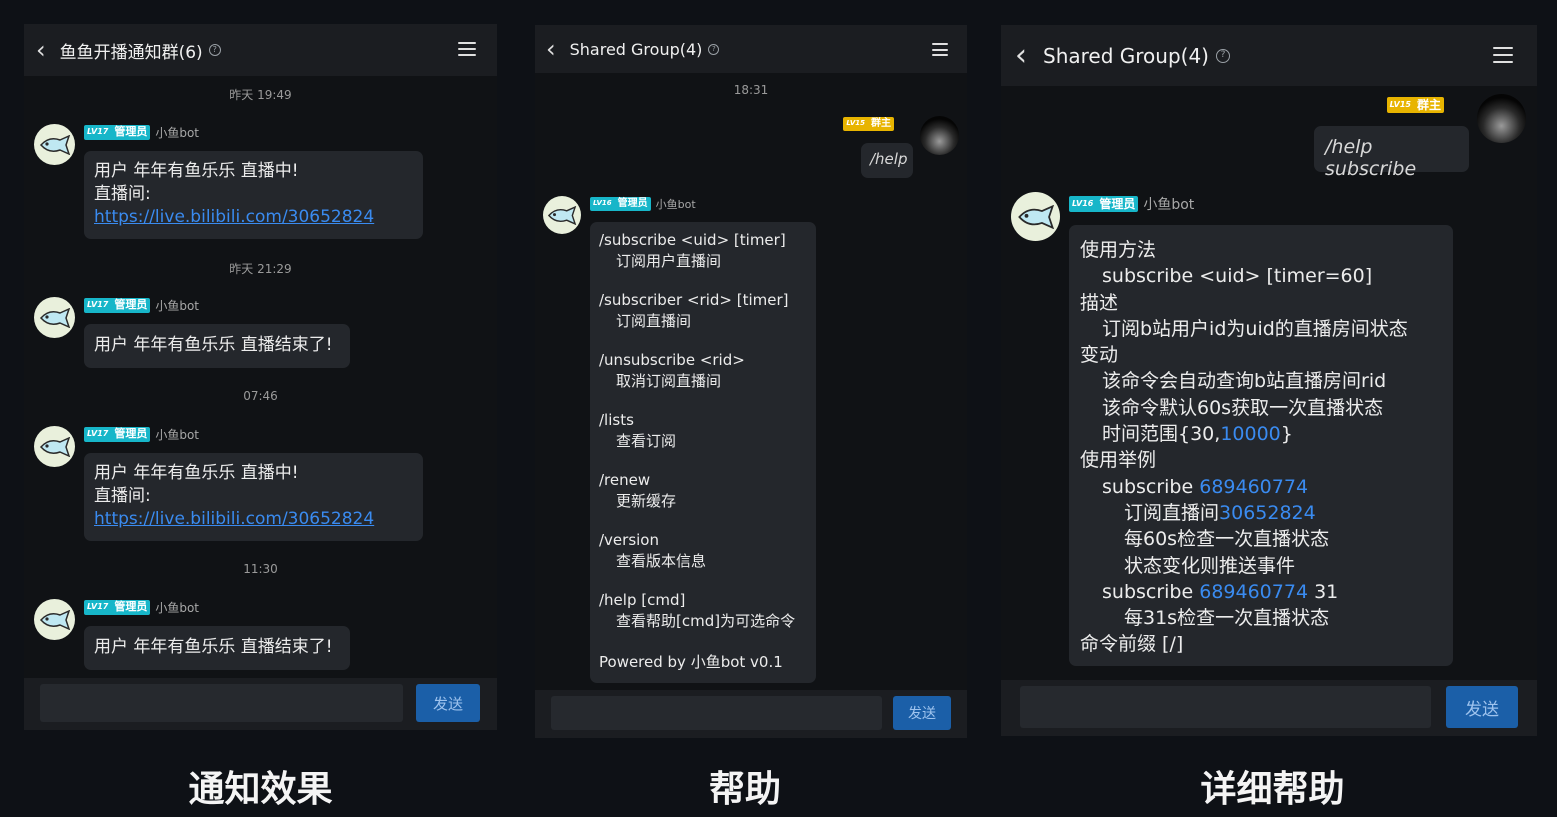 Image resolution: width=1557 pixels, height=817 pixels. I want to click on timestamp: 昨天 21:29, so click(260, 269).